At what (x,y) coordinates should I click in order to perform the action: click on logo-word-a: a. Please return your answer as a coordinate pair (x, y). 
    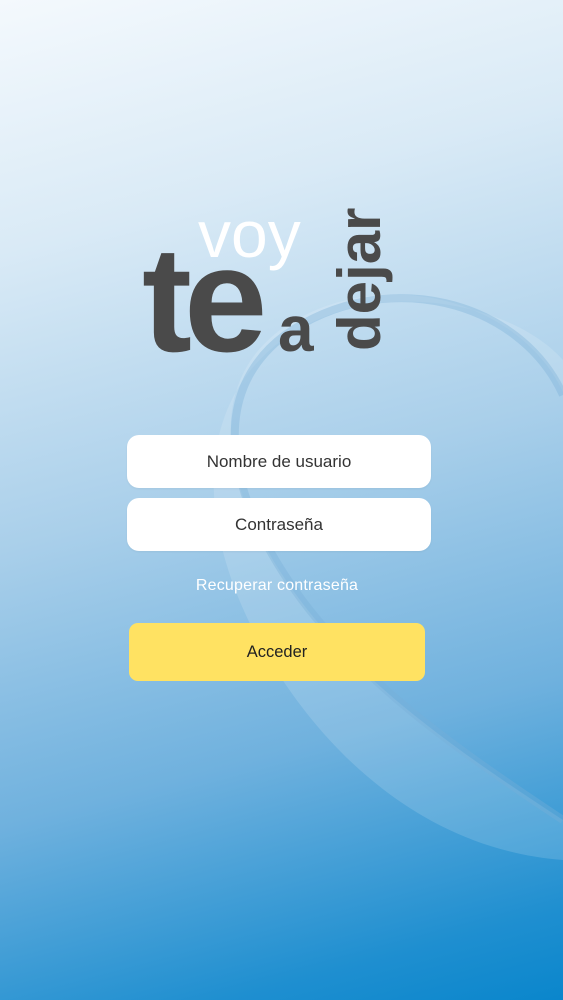
    Looking at the image, I should click on (296, 329).